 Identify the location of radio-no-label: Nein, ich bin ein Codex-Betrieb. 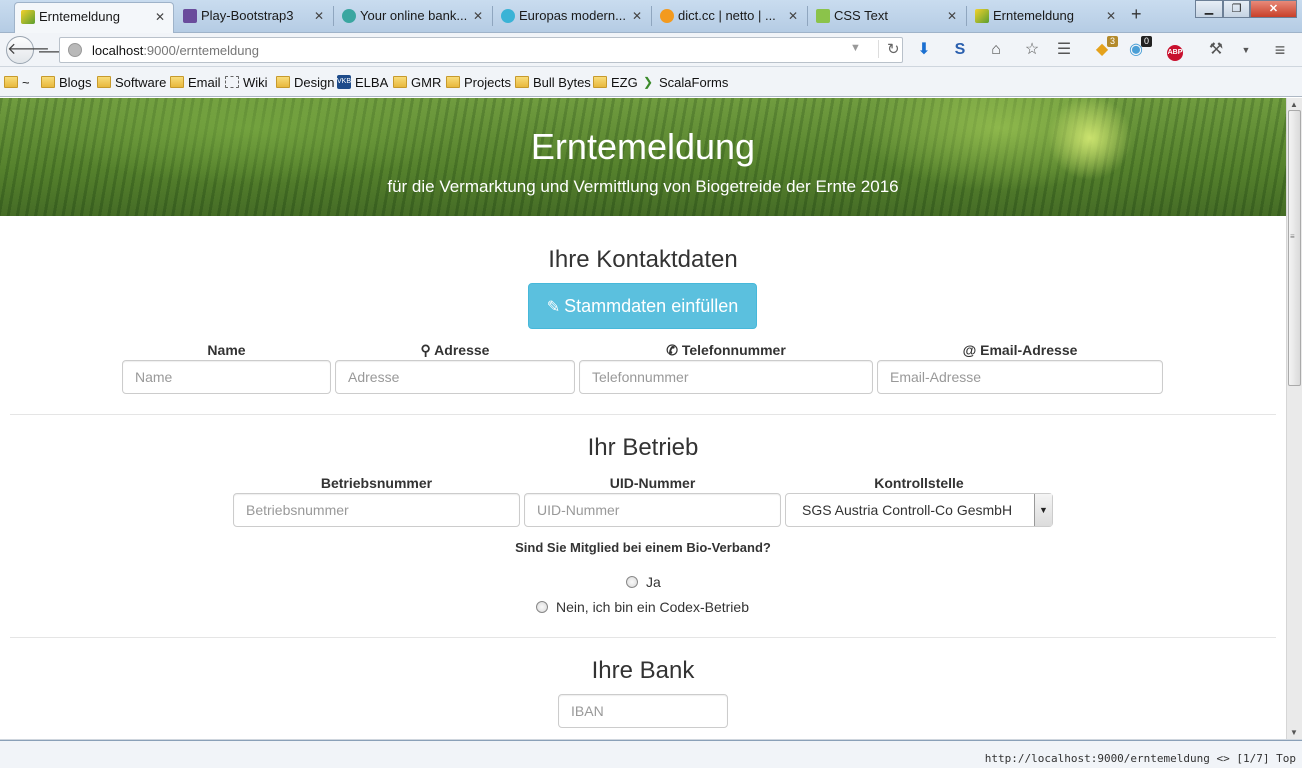
(652, 607).